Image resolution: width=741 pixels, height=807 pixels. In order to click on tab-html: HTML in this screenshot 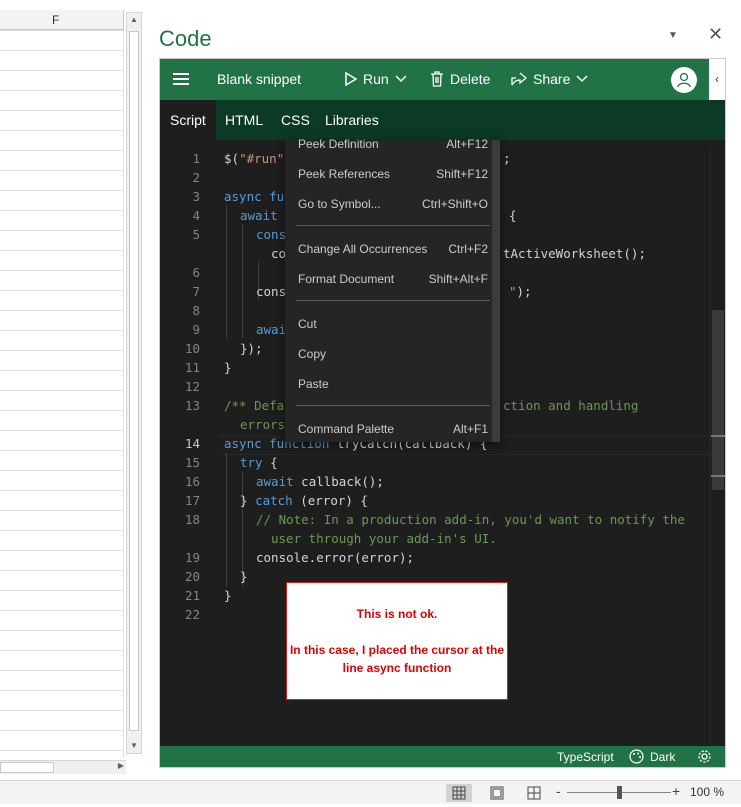, I will do `click(244, 120)`.